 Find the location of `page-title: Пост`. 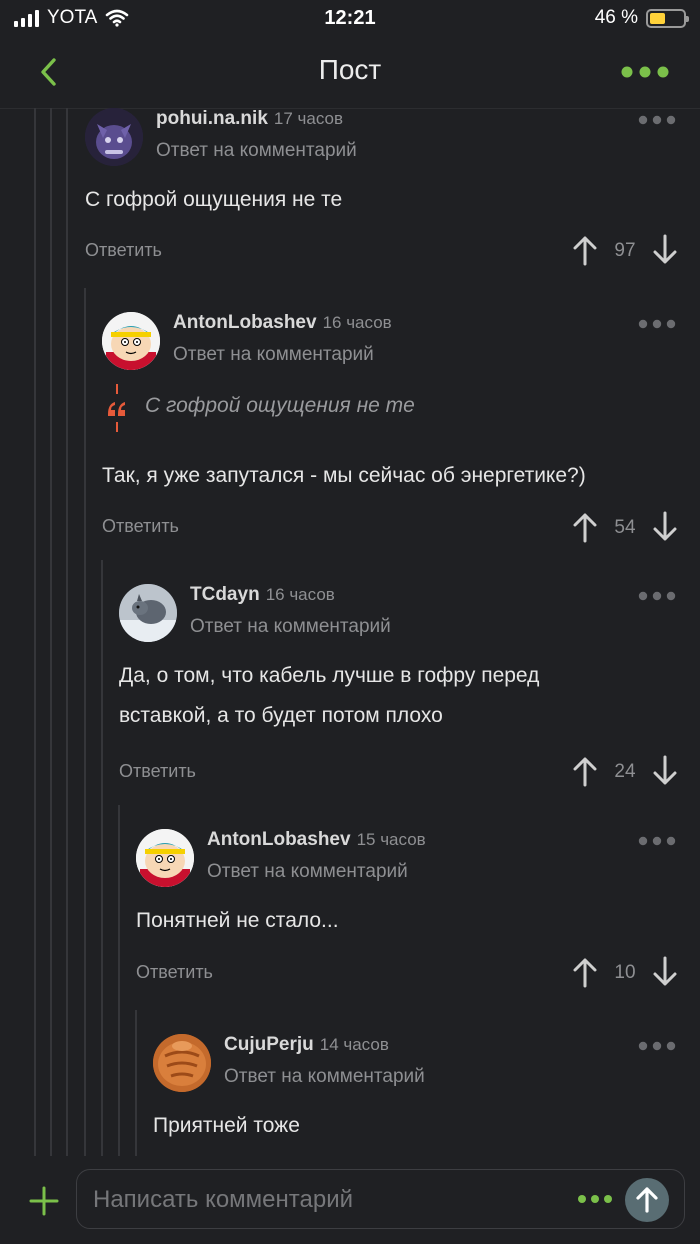

page-title: Пост is located at coordinates (350, 69).